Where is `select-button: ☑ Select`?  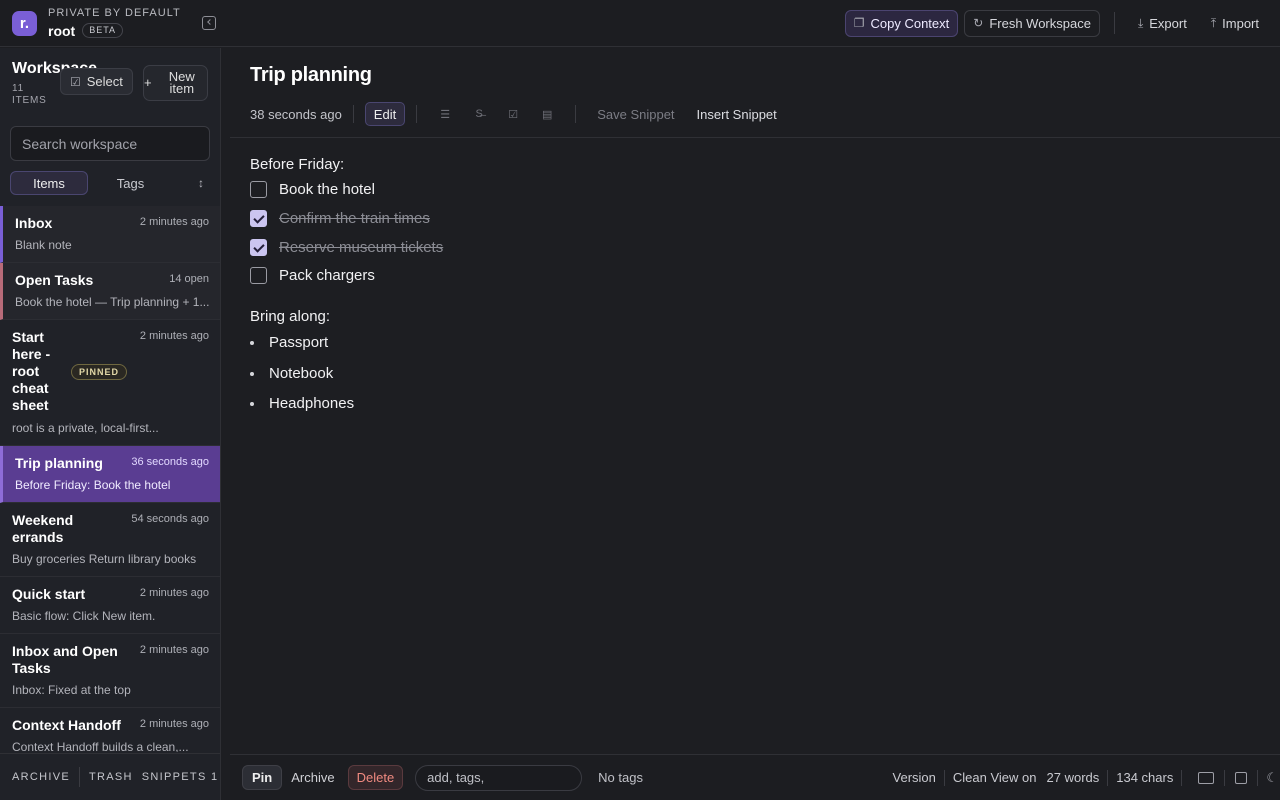 select-button: ☑ Select is located at coordinates (96, 81).